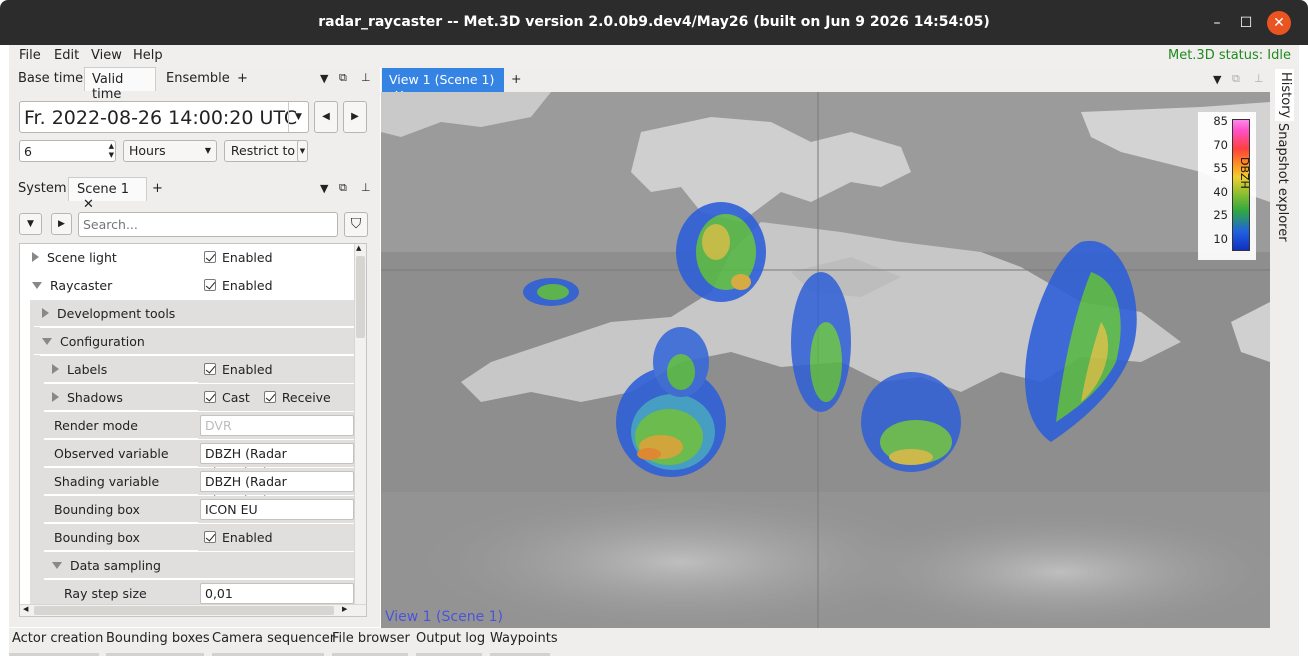  What do you see at coordinates (1279, 23) in the screenshot?
I see `close-button: ✕` at bounding box center [1279, 23].